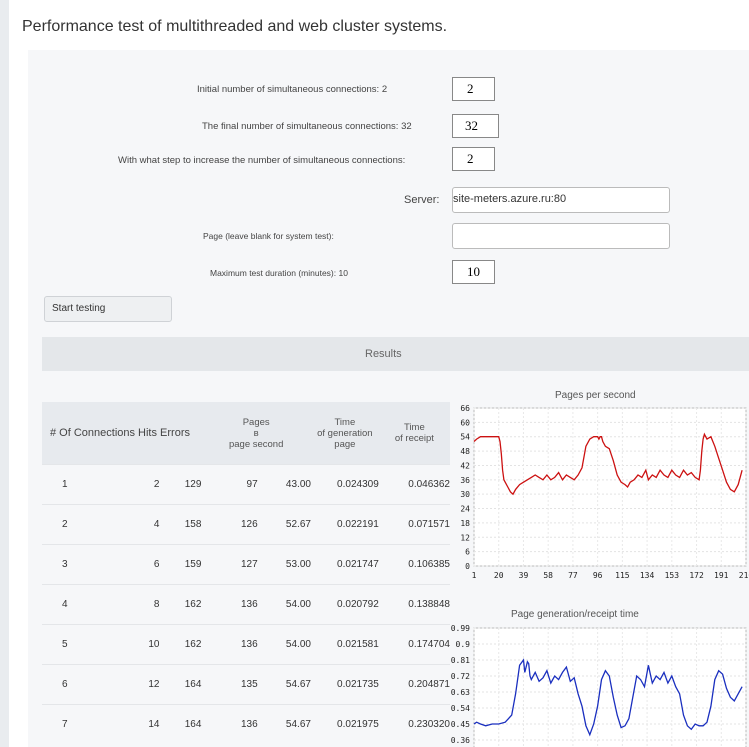 The height and width of the screenshot is (747, 749). Describe the element at coordinates (108, 309) in the screenshot. I see `start-testing-button: Start testing` at that location.